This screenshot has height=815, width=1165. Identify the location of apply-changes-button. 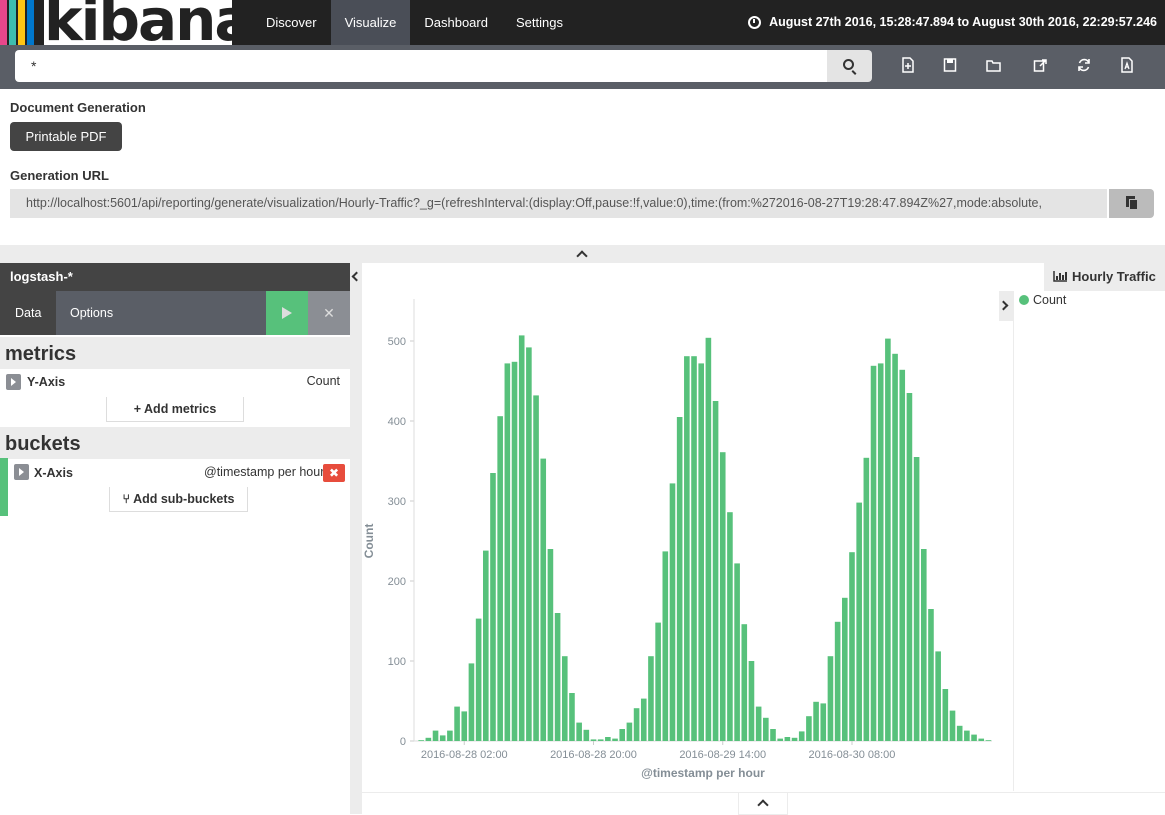
(287, 313).